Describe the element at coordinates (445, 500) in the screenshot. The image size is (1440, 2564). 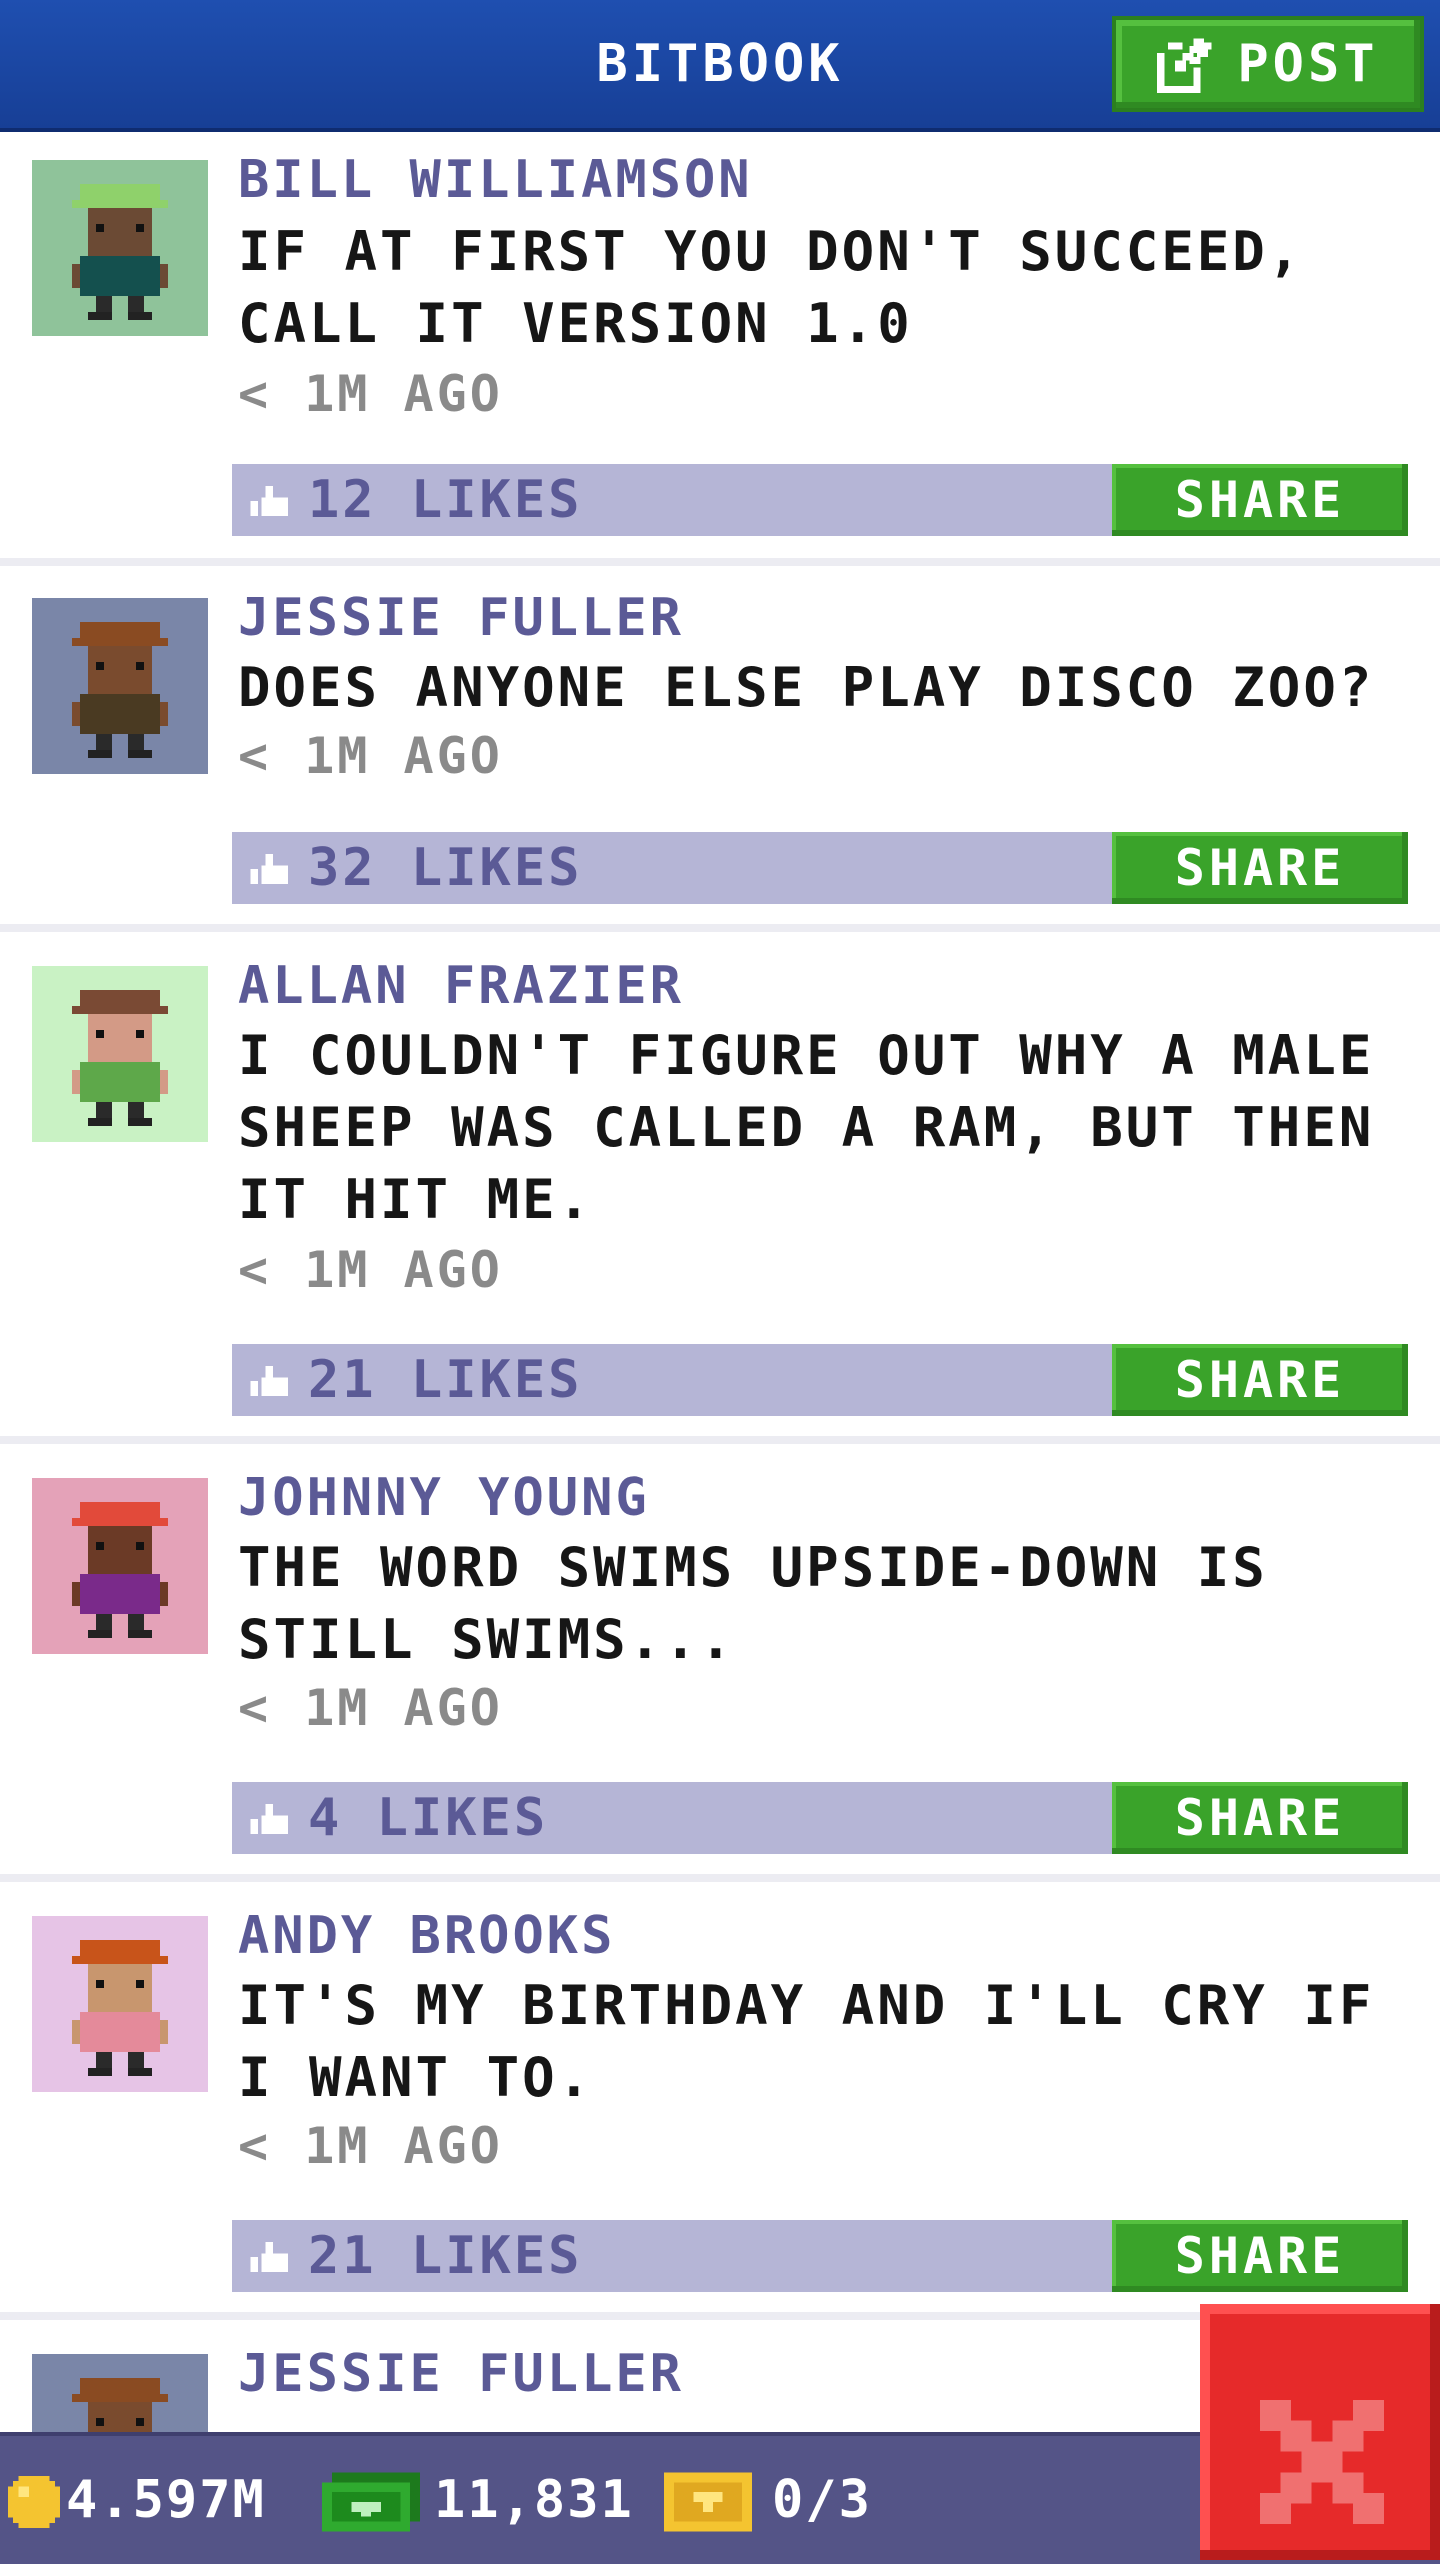
I see `likes-count: 12 LIKES` at that location.